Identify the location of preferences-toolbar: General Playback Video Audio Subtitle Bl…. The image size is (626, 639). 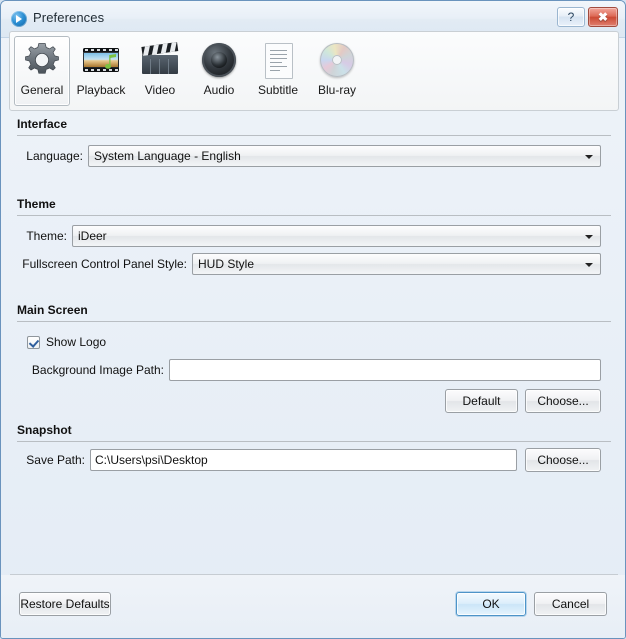
(314, 71).